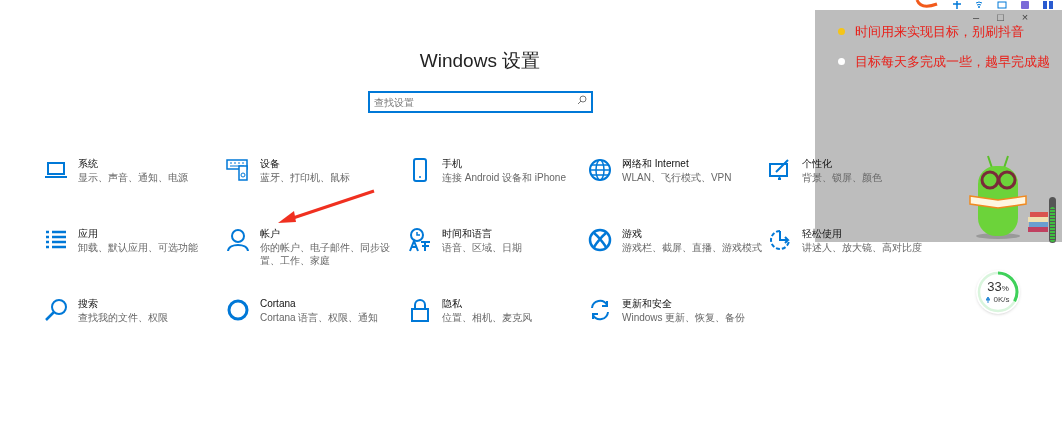  I want to click on category-description: Windows 更新、恢复、备份, so click(684, 317).